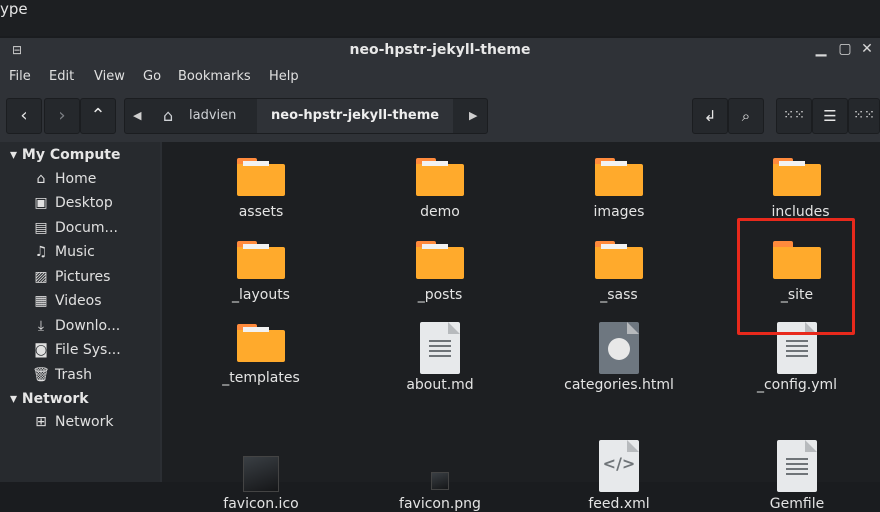 This screenshot has width=880, height=512. I want to click on videos-icon: ▦, so click(41, 301).